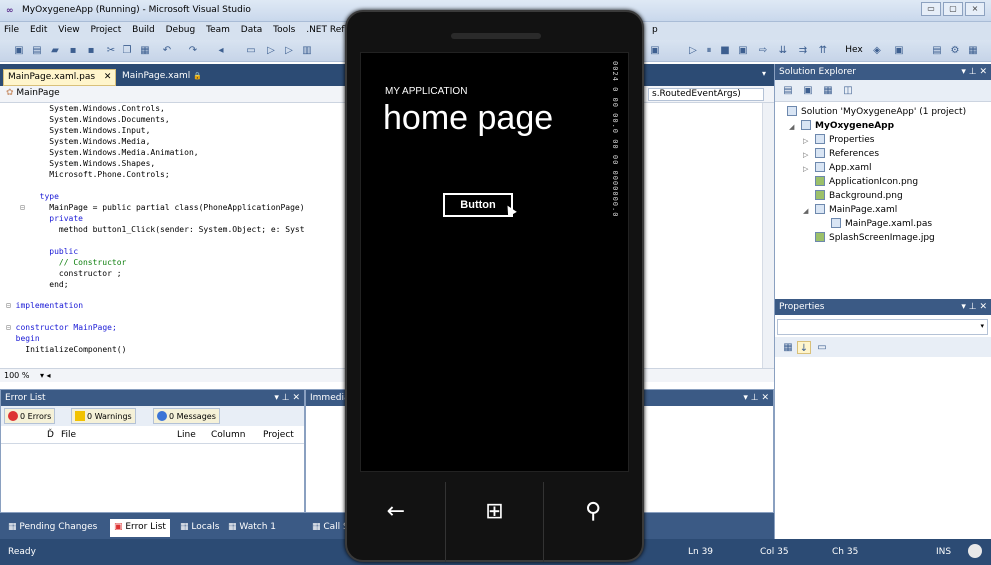  Describe the element at coordinates (284, 30) in the screenshot. I see `menu-tools: Tools` at that location.